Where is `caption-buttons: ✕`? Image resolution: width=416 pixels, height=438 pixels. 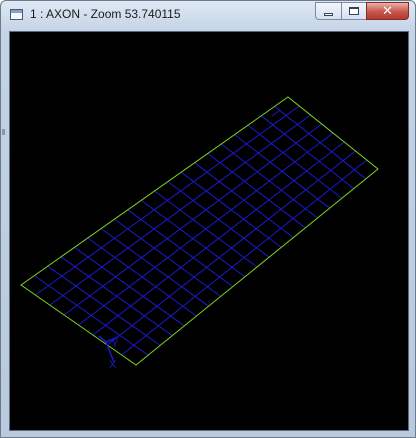
caption-buttons: ✕ is located at coordinates (362, 12).